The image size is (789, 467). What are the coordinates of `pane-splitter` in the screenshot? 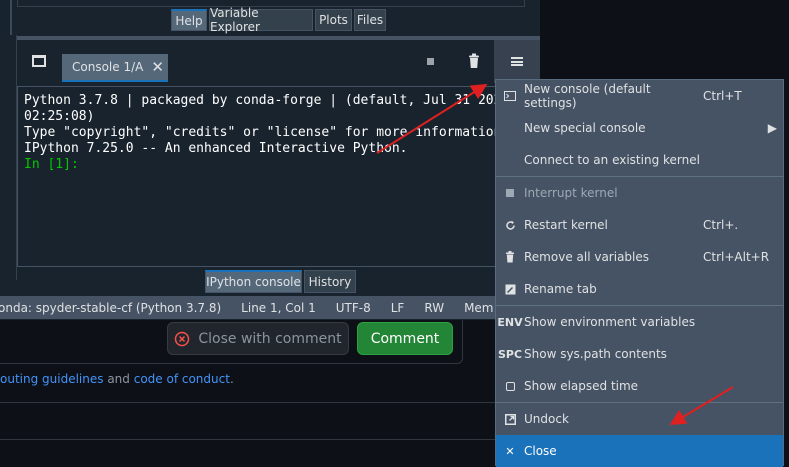 It's located at (278, 38).